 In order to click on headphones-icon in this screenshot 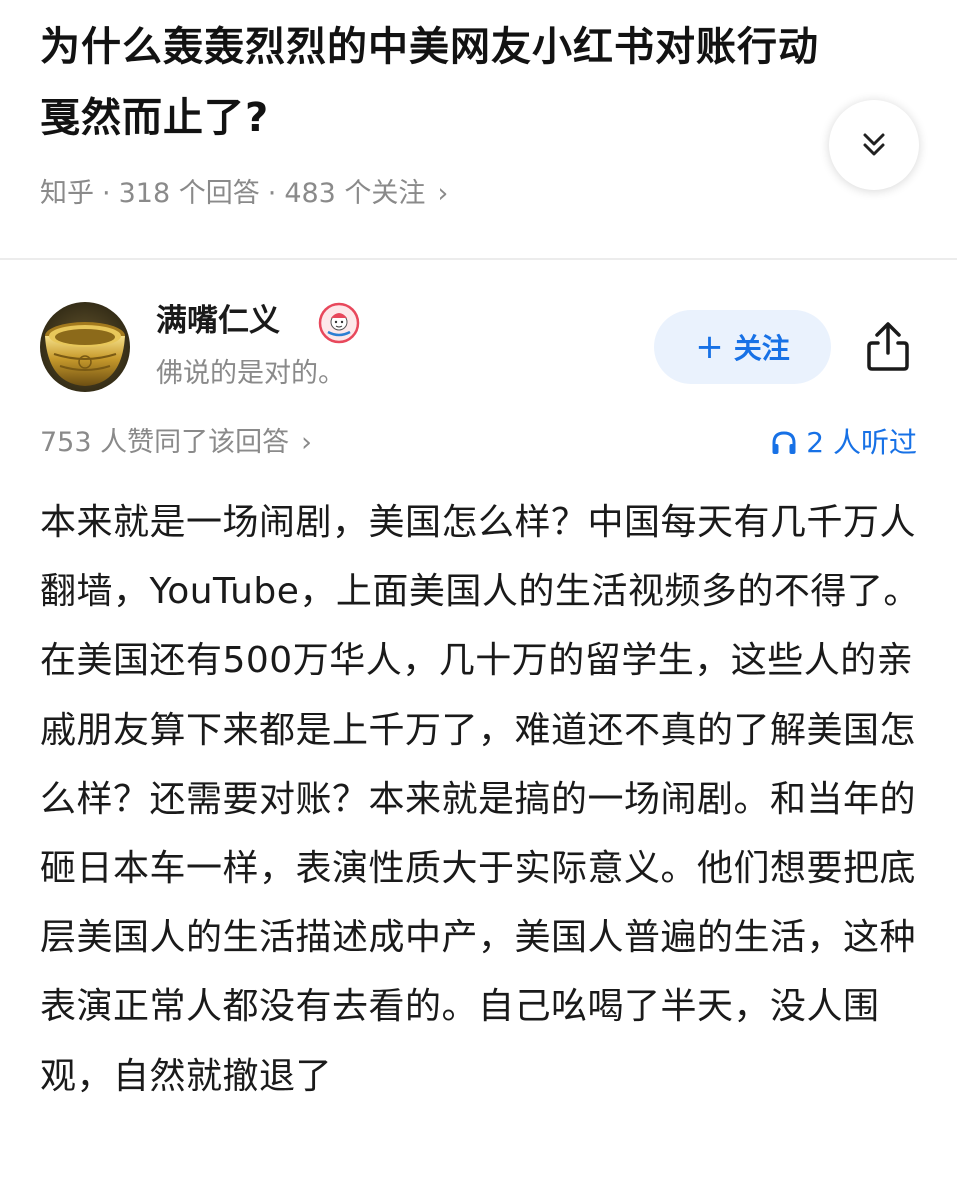, I will do `click(784, 442)`.